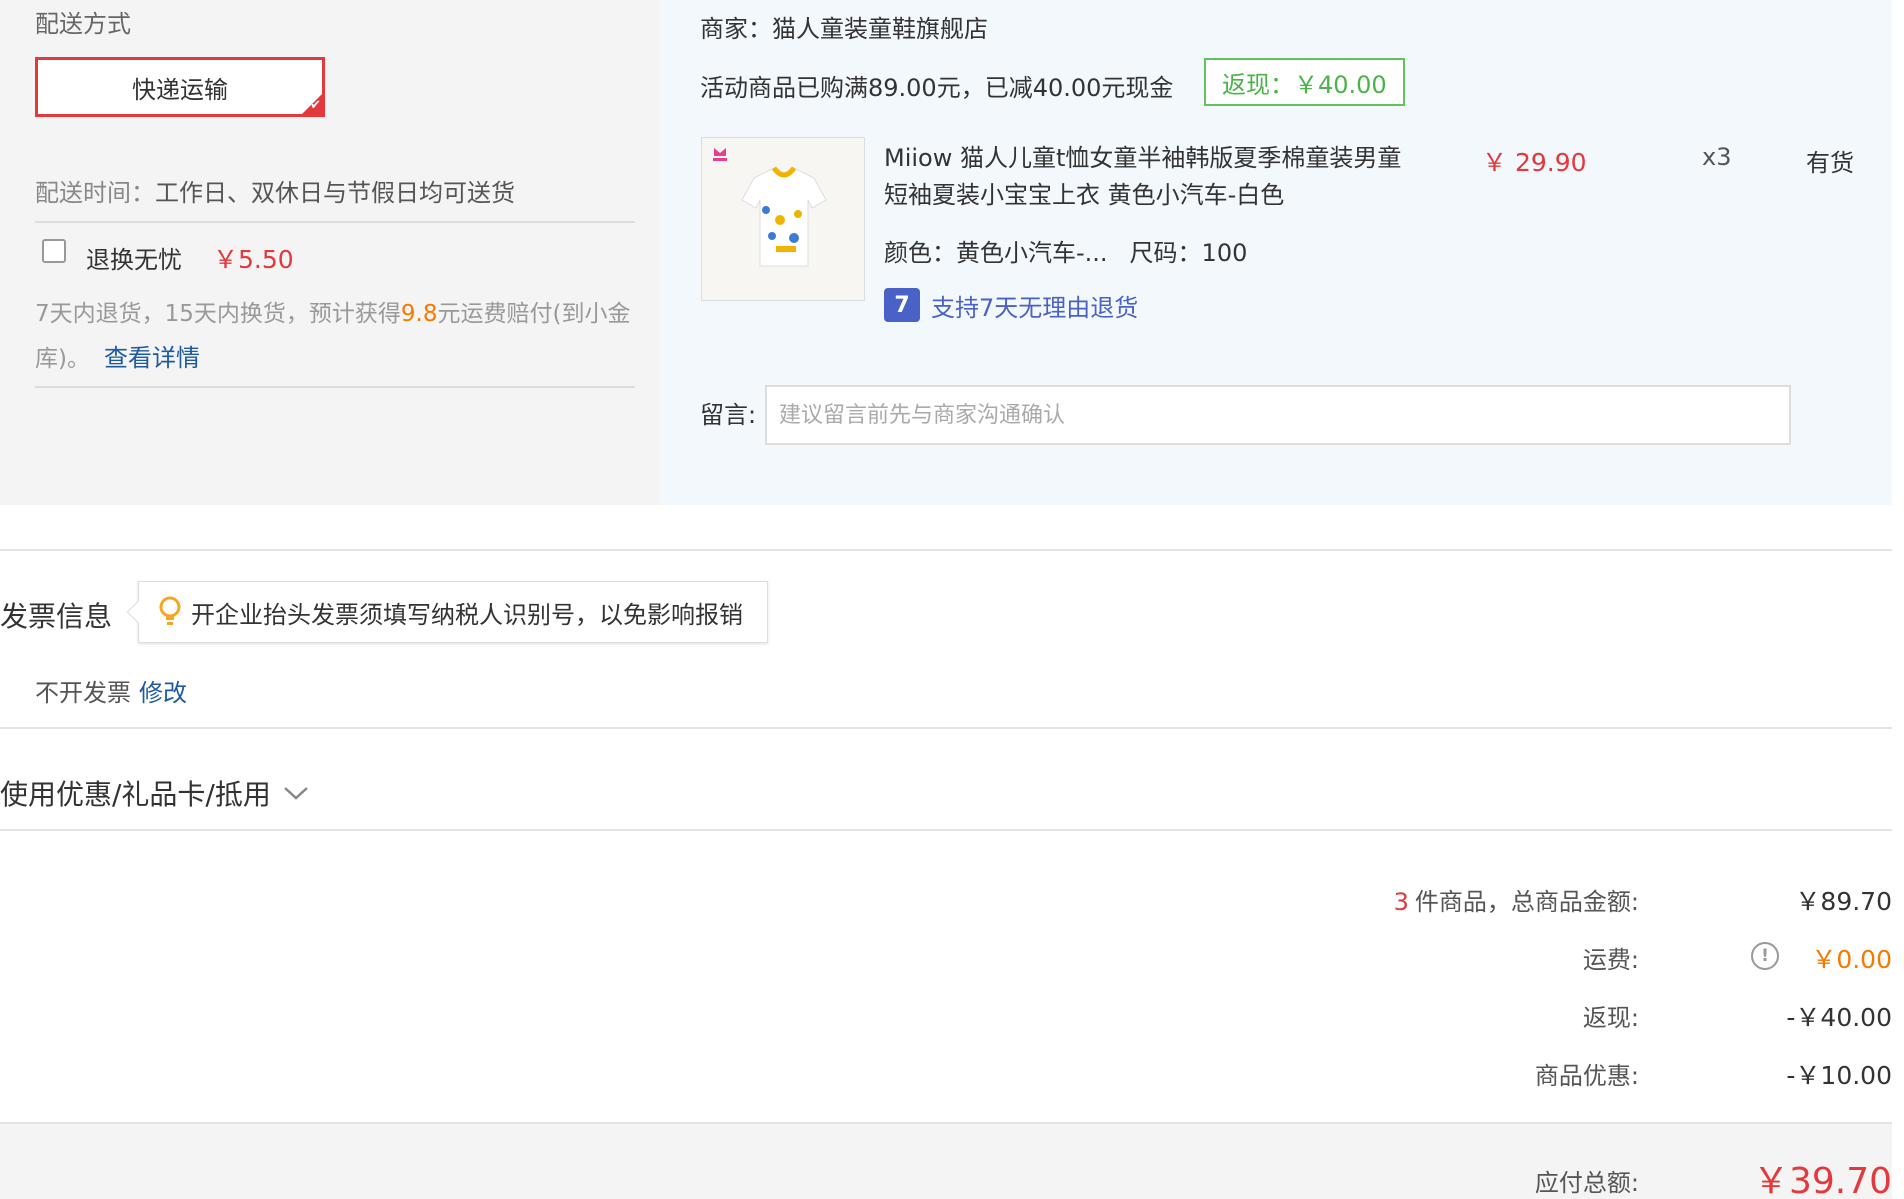  I want to click on delivery-time-label: 配送时间：, so click(95, 193).